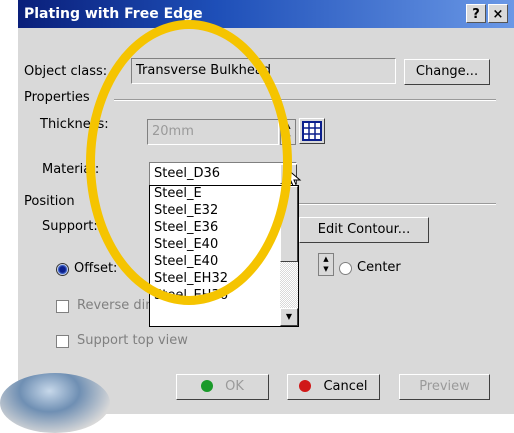 The image size is (514, 433). I want to click on scroll-down-arrow-icon: ▼, so click(289, 317).